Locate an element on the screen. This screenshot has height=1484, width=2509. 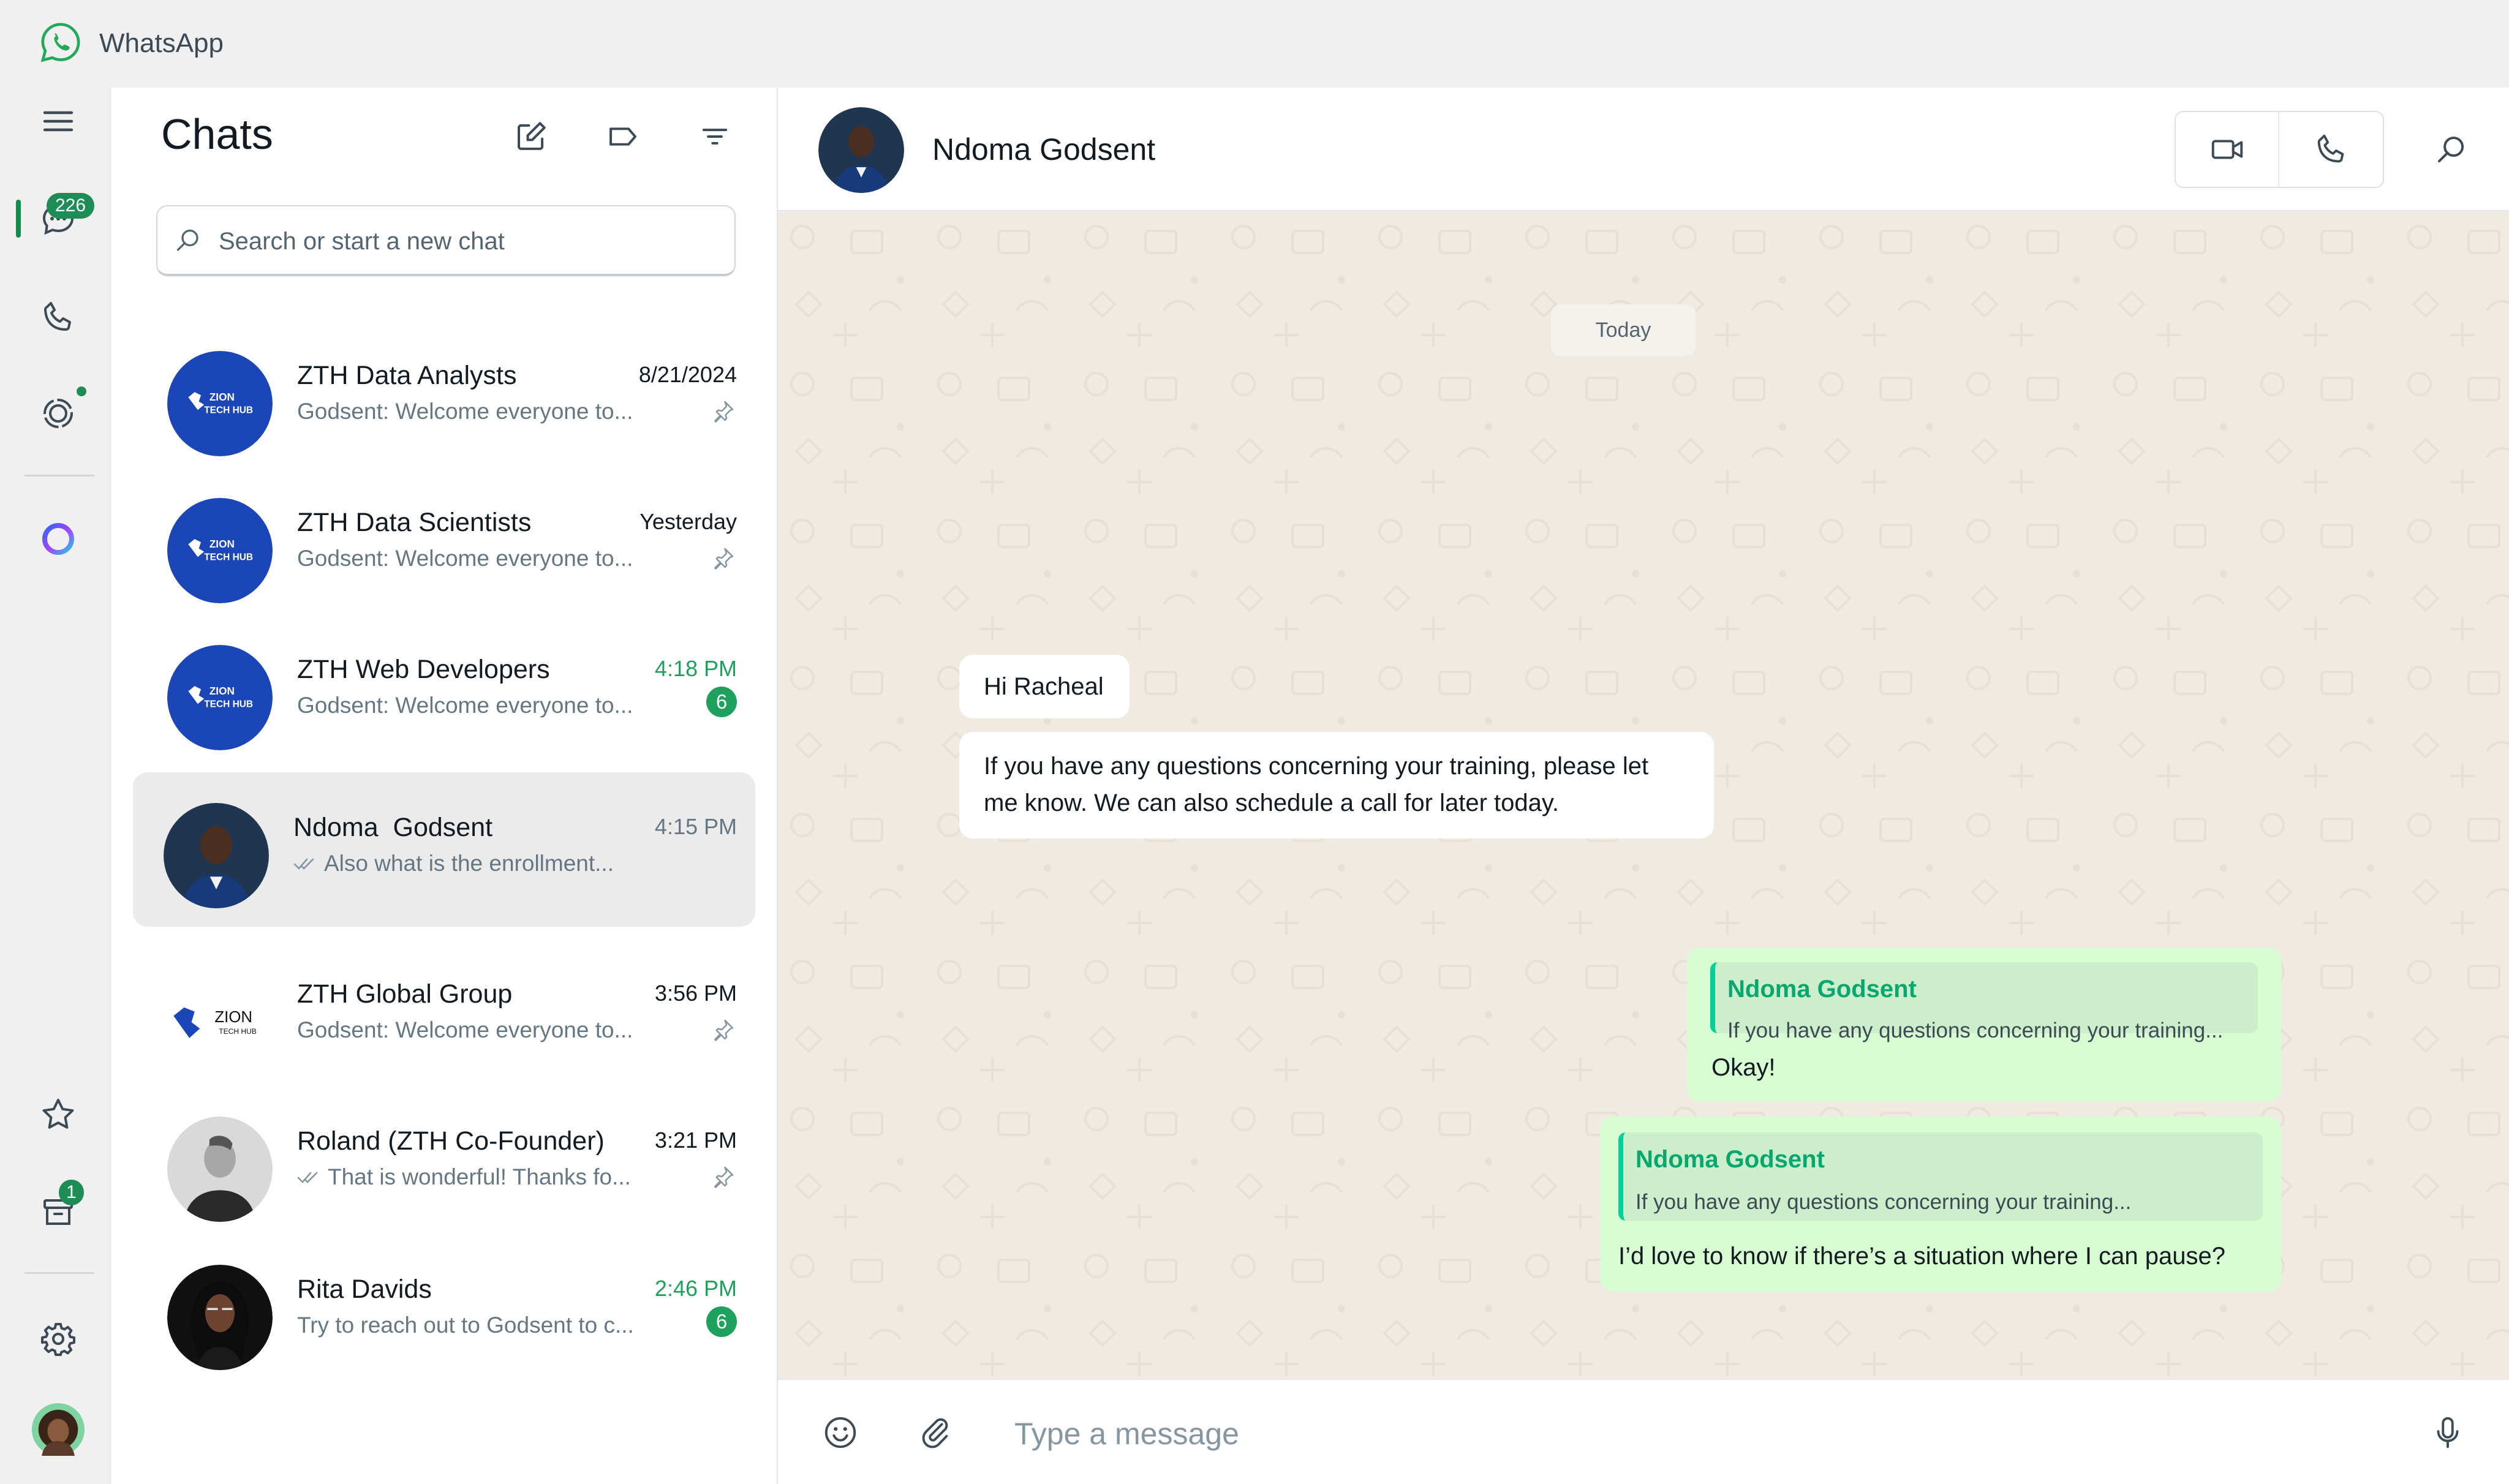
chat-name: ZTH Global Group is located at coordinates (405, 994).